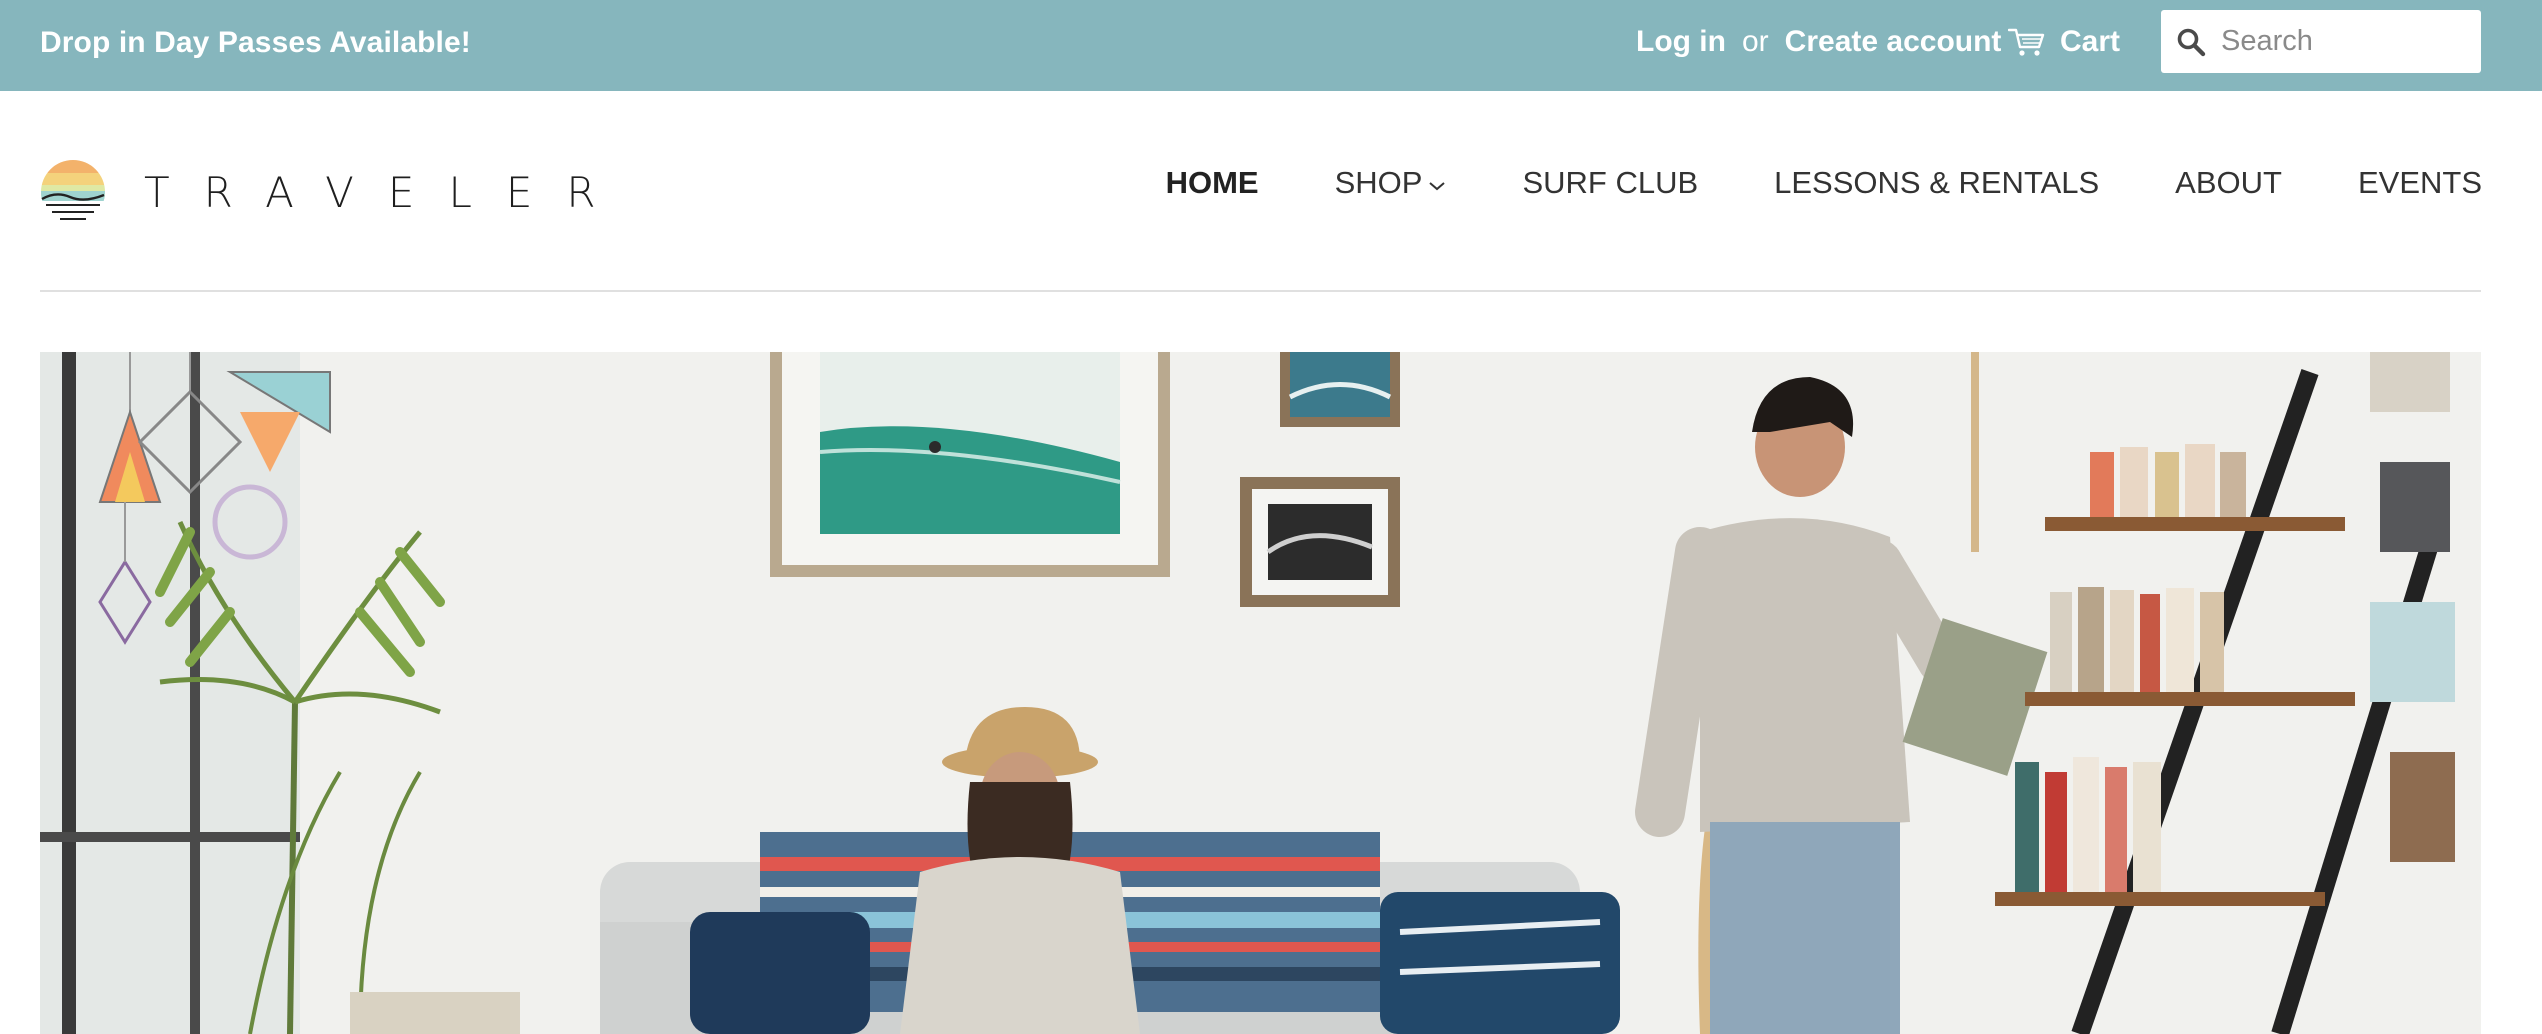  Describe the element at coordinates (1378, 182) in the screenshot. I see `nav-item-shop-label: SHOP` at that location.